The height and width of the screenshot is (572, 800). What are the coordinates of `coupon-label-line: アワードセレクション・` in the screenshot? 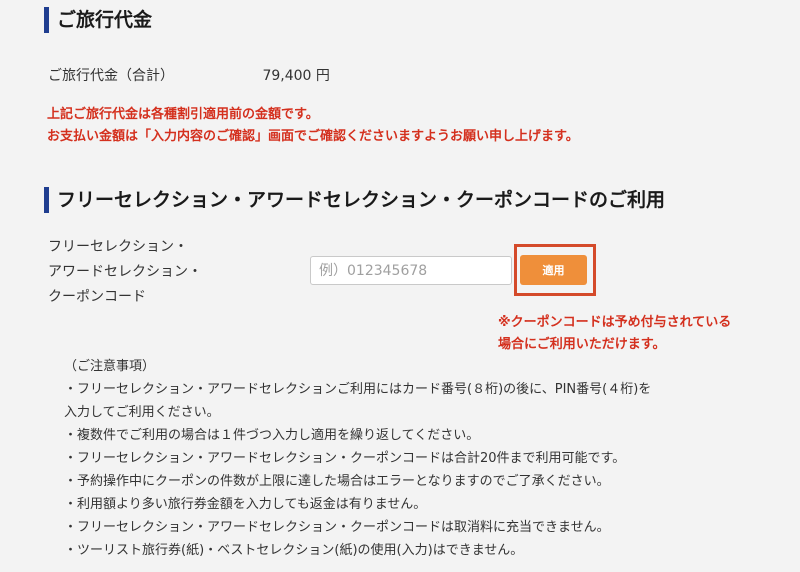 It's located at (125, 272).